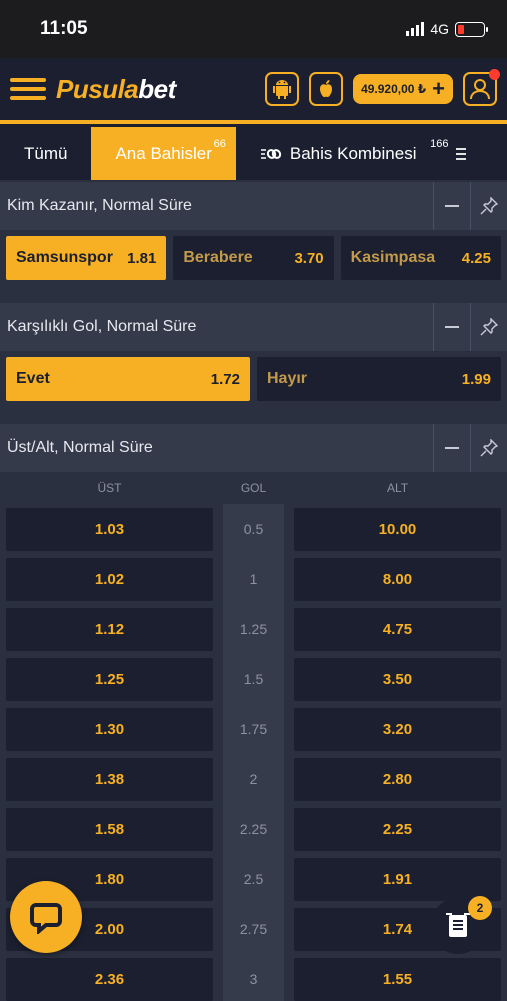  I want to click on over-under-row: 1.80 2.5 1.91, so click(253, 879).